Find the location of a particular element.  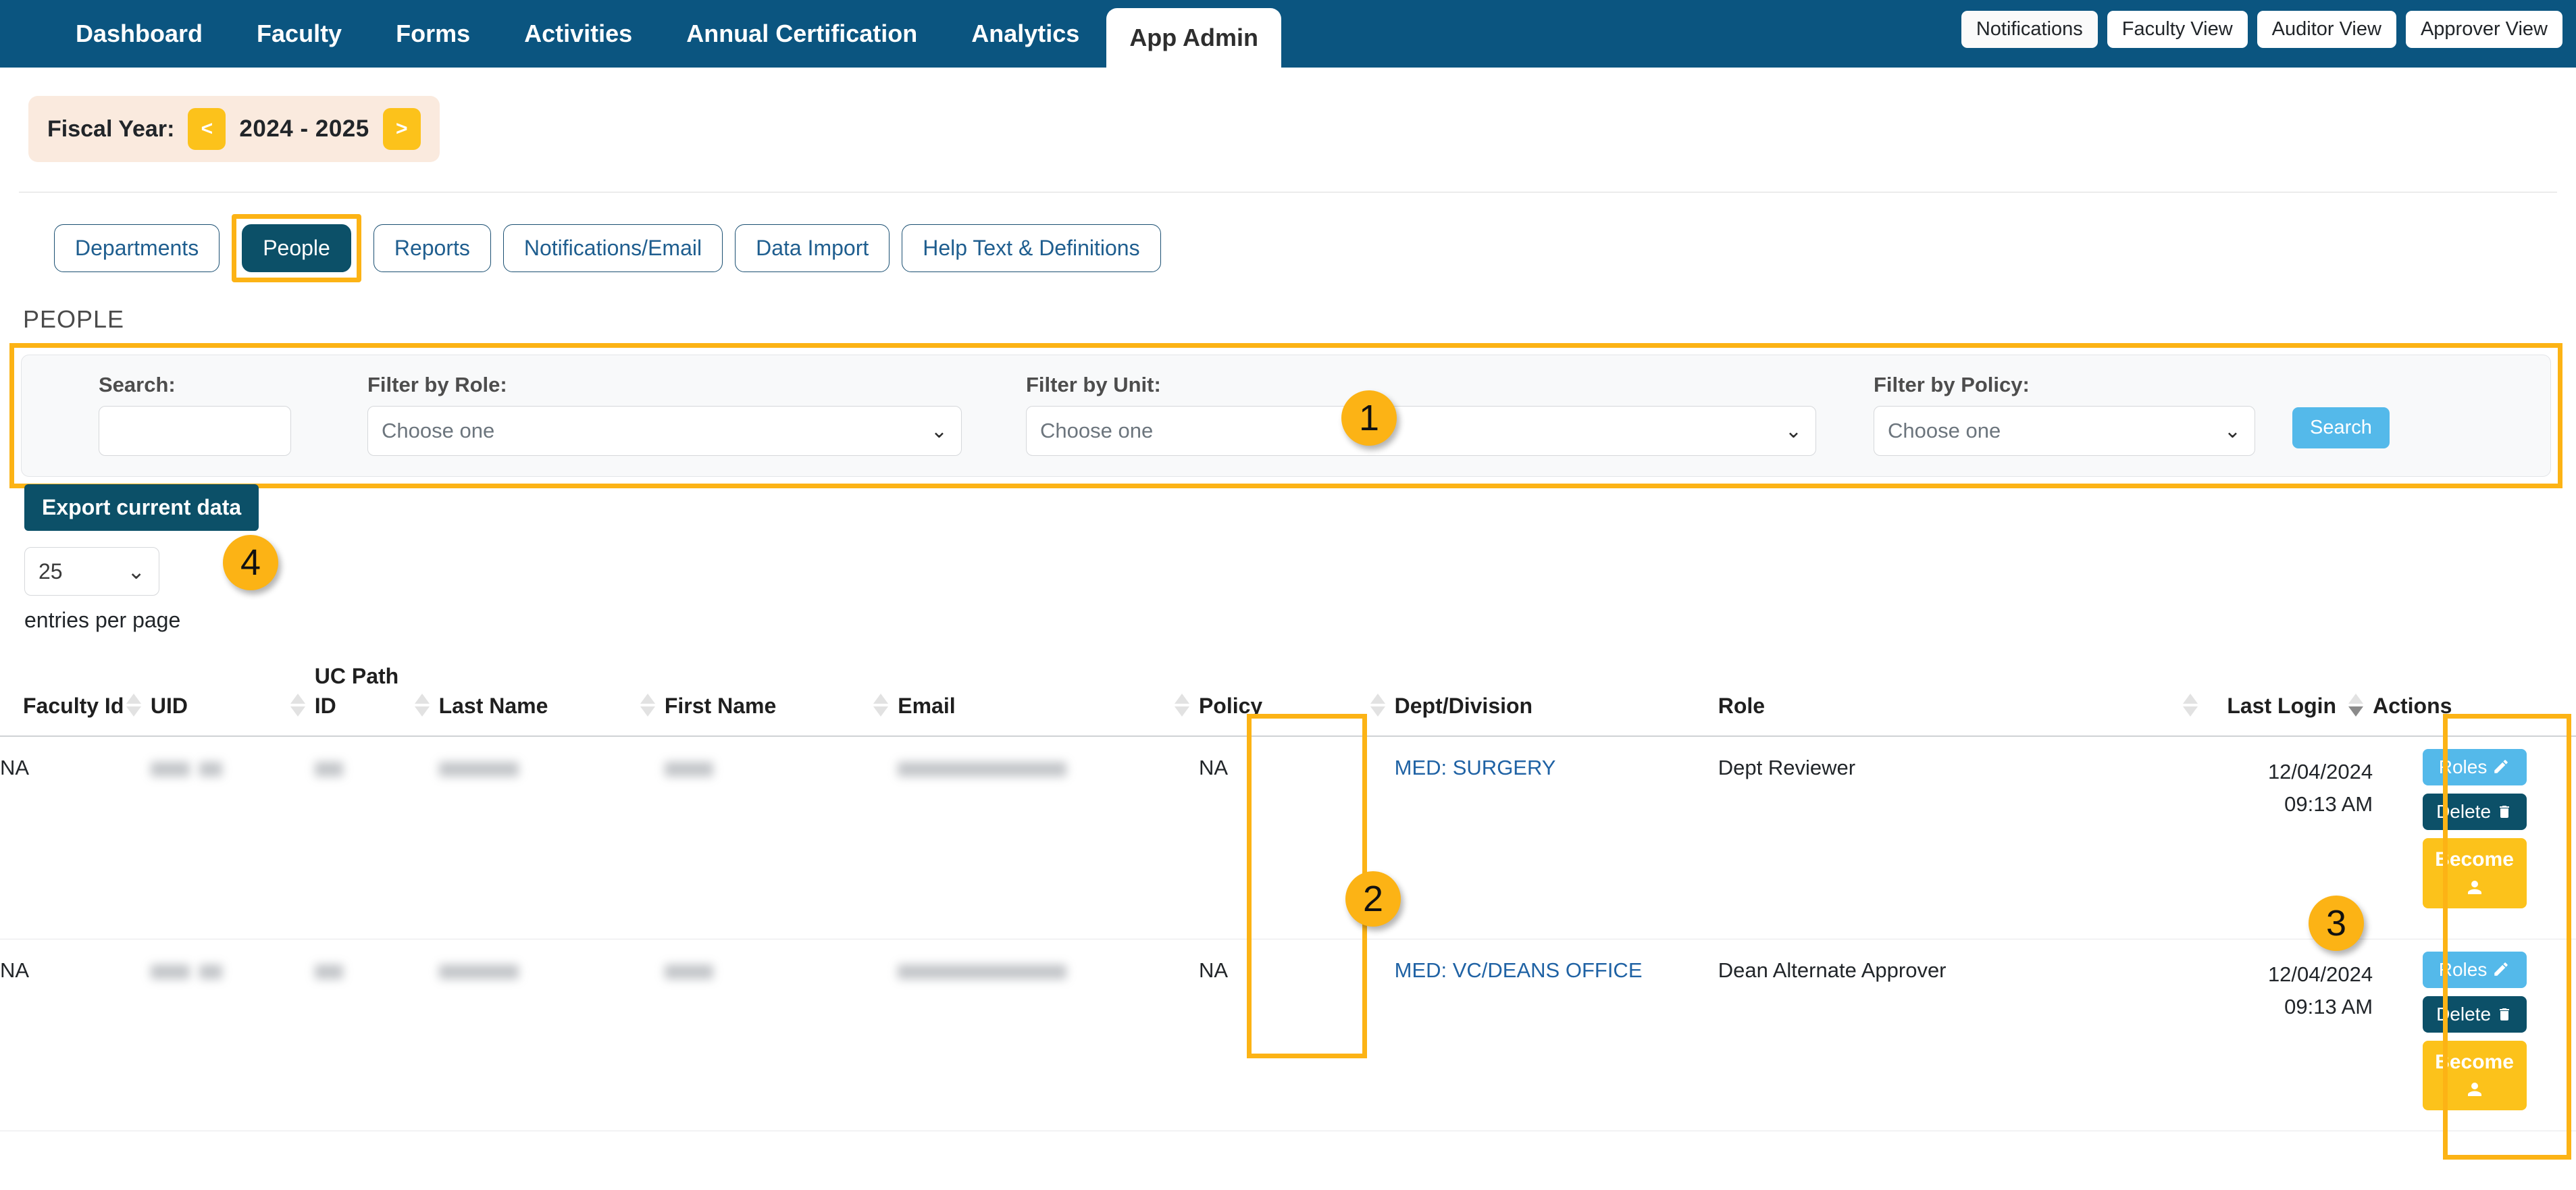

fiscal-year-label: Fiscal Year: is located at coordinates (111, 128).